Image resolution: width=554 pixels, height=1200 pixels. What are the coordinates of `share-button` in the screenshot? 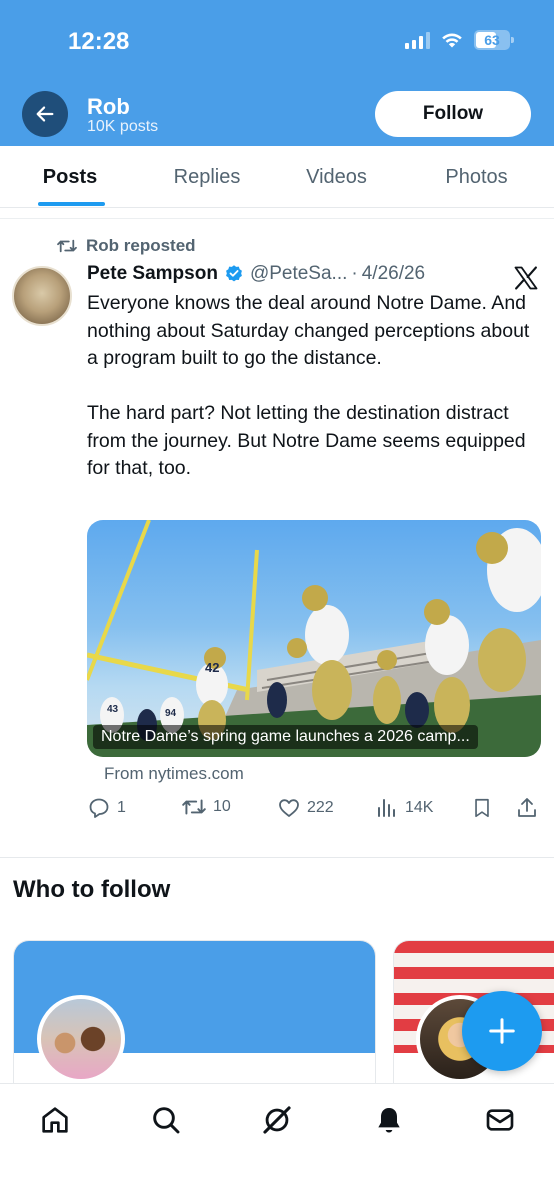 It's located at (527, 808).